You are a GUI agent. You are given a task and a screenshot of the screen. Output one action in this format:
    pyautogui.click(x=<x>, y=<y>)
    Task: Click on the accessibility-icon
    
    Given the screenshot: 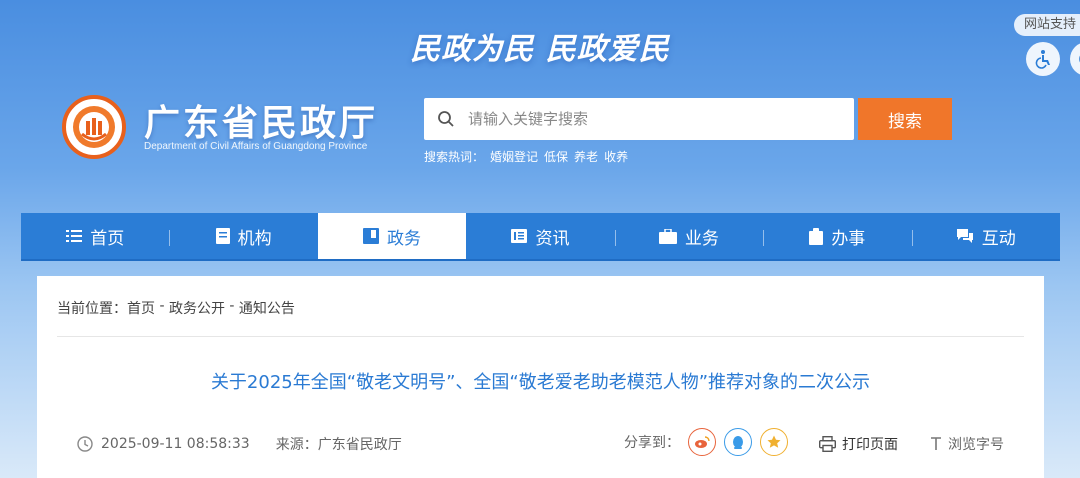 What is the action you would take?
    pyautogui.click(x=1042, y=59)
    